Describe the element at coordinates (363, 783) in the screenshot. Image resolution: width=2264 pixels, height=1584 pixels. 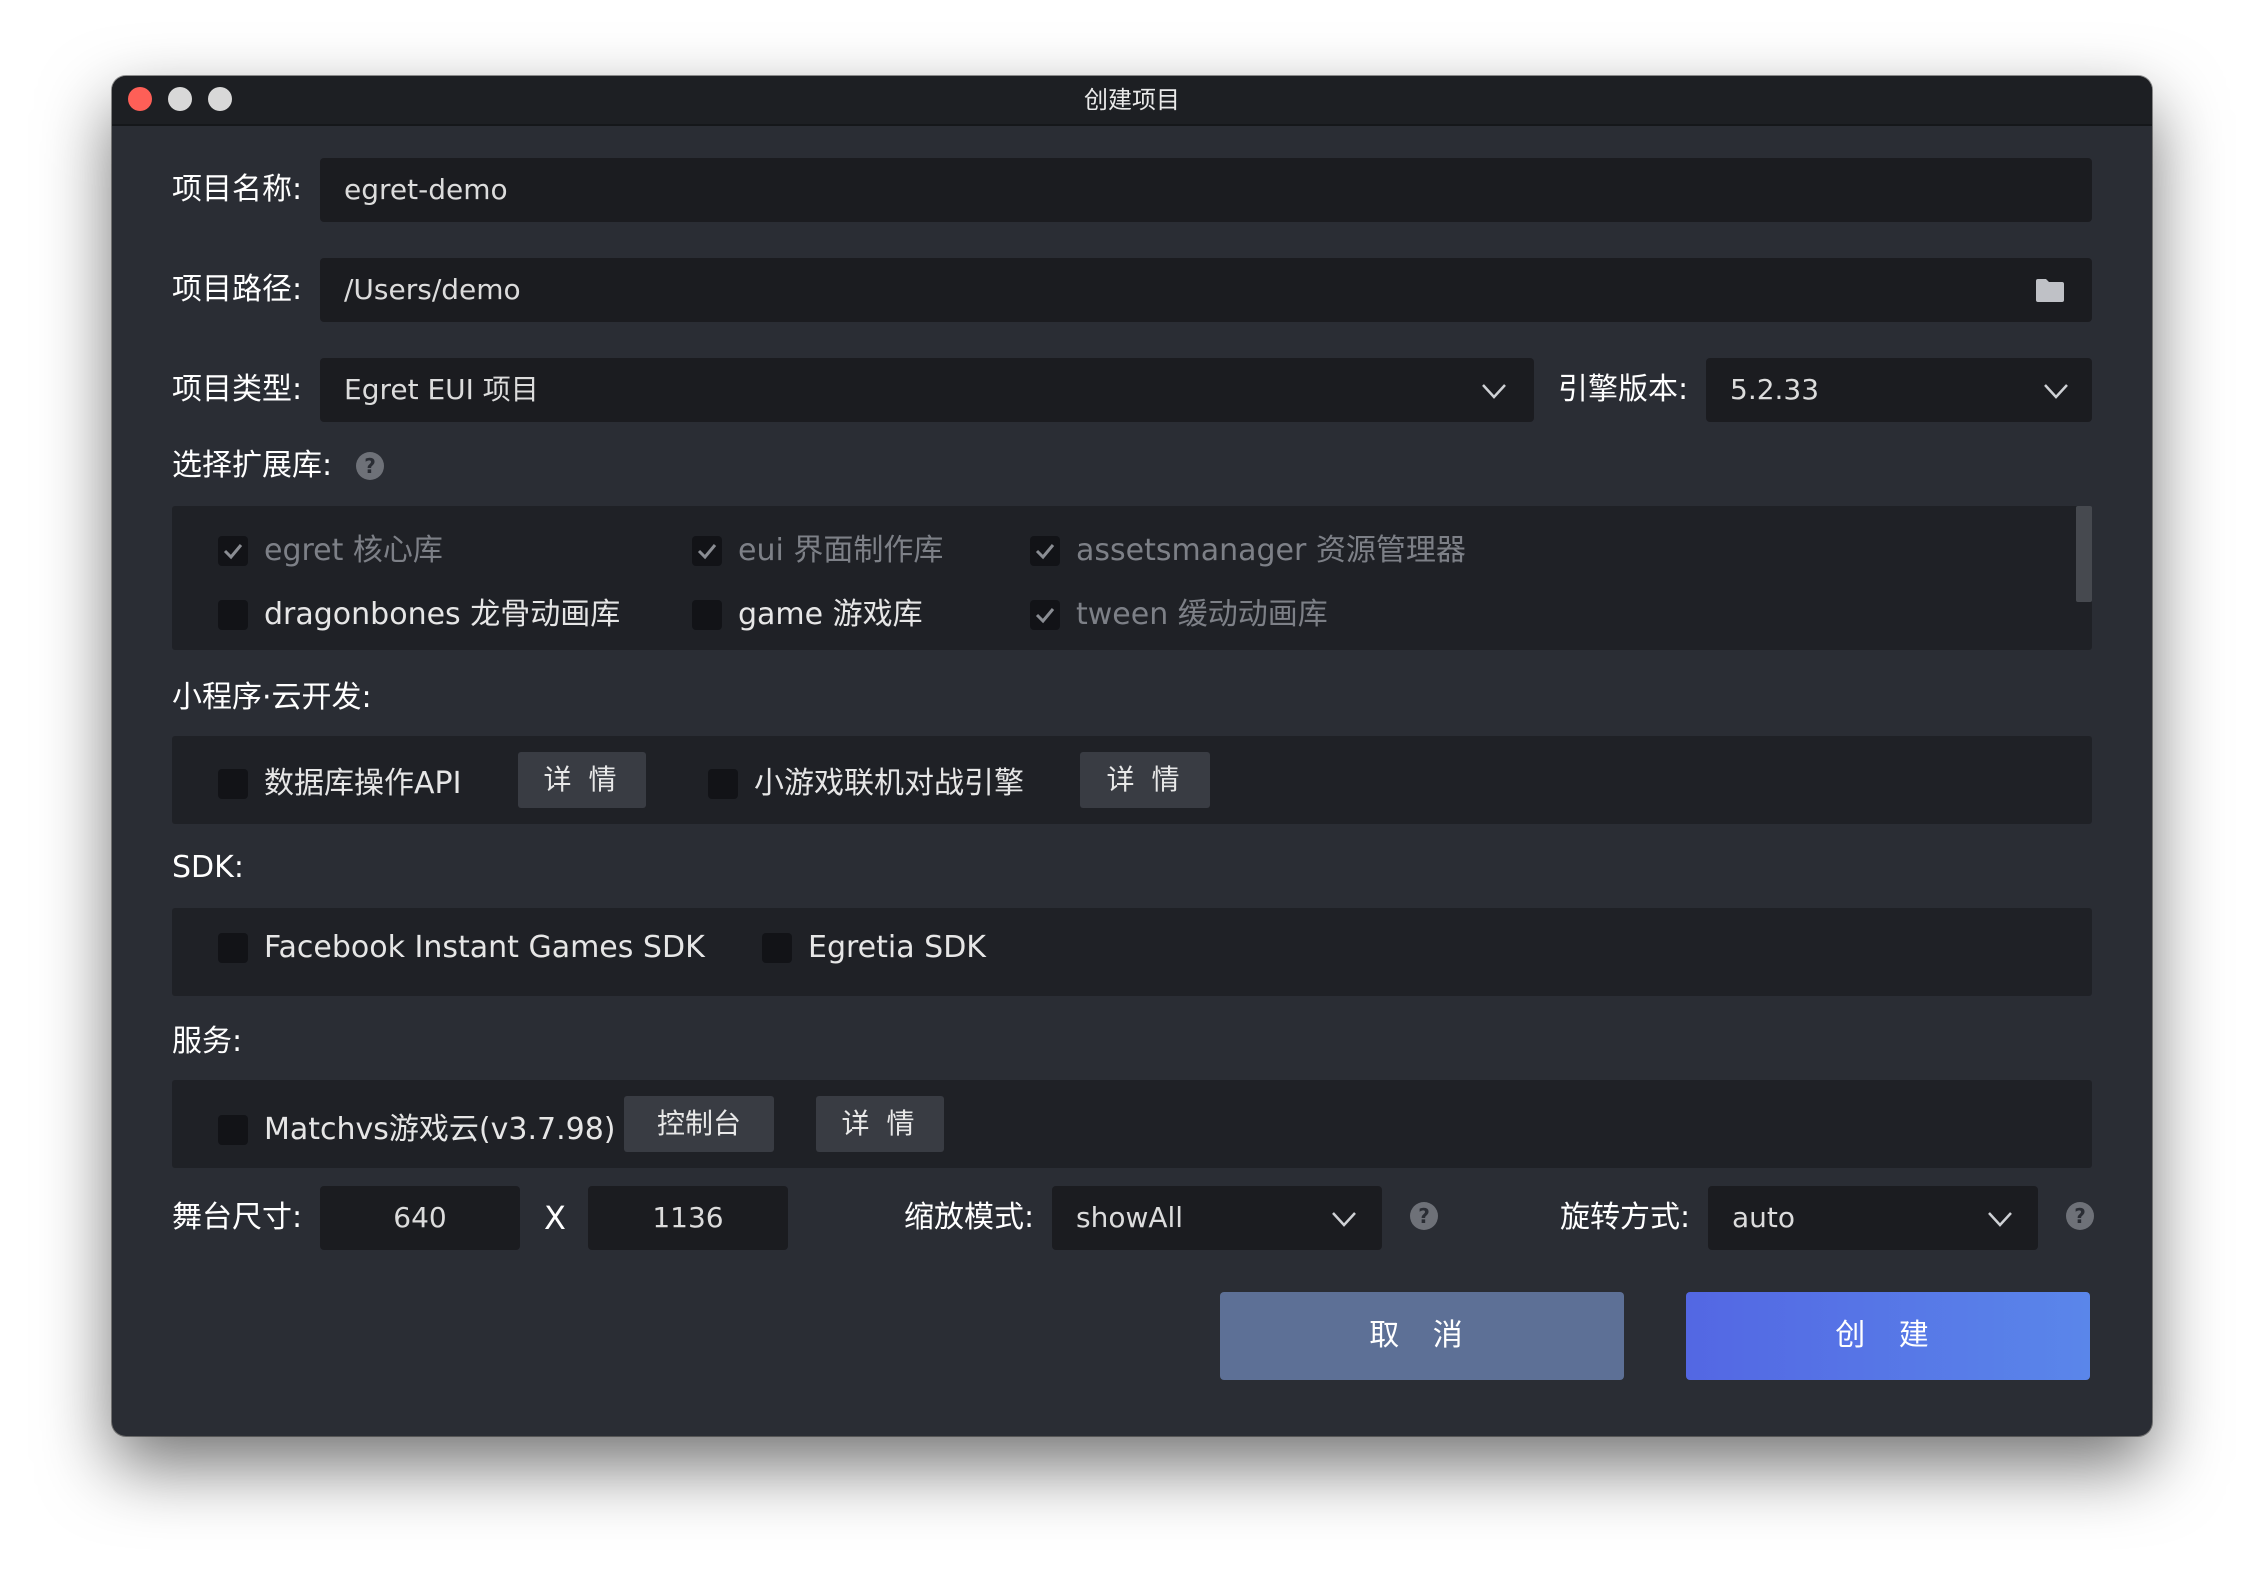
I see `database-api-label: 数据库操作API` at that location.